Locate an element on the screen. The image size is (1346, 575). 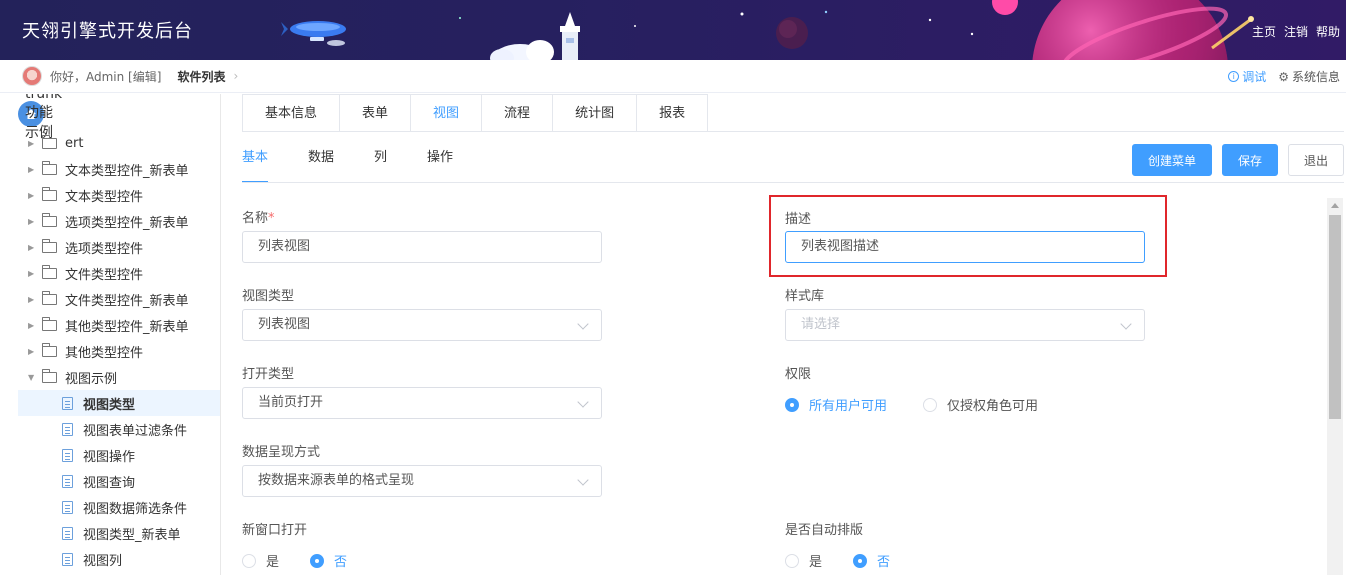
style-library-label: 样式库 is located at coordinates (805, 296).